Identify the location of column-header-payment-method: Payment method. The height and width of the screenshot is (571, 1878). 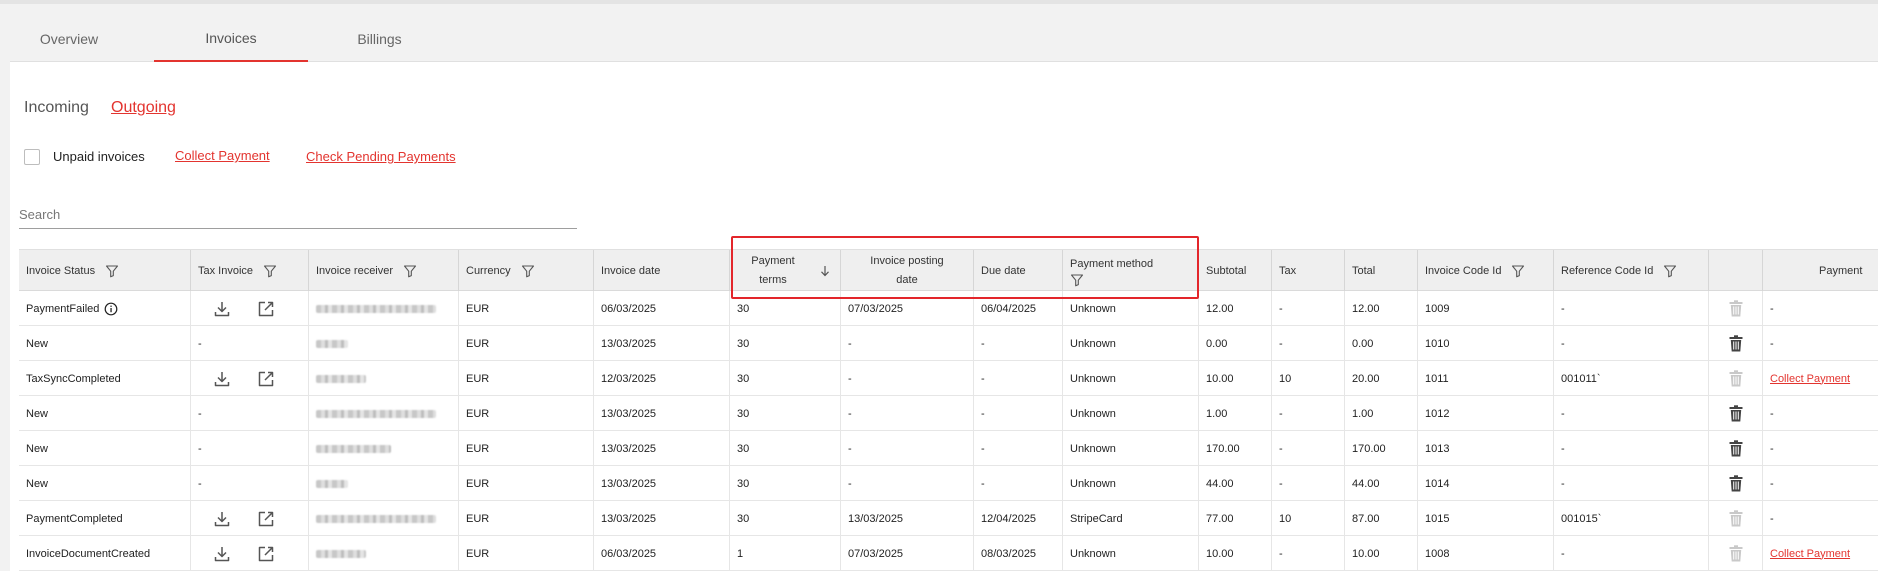
(1131, 271).